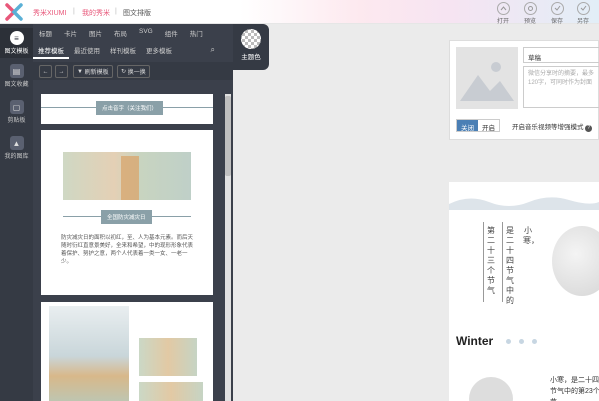 The width and height of the screenshot is (599, 401). I want to click on template-card: 点击音字（关注我们）, so click(127, 109).